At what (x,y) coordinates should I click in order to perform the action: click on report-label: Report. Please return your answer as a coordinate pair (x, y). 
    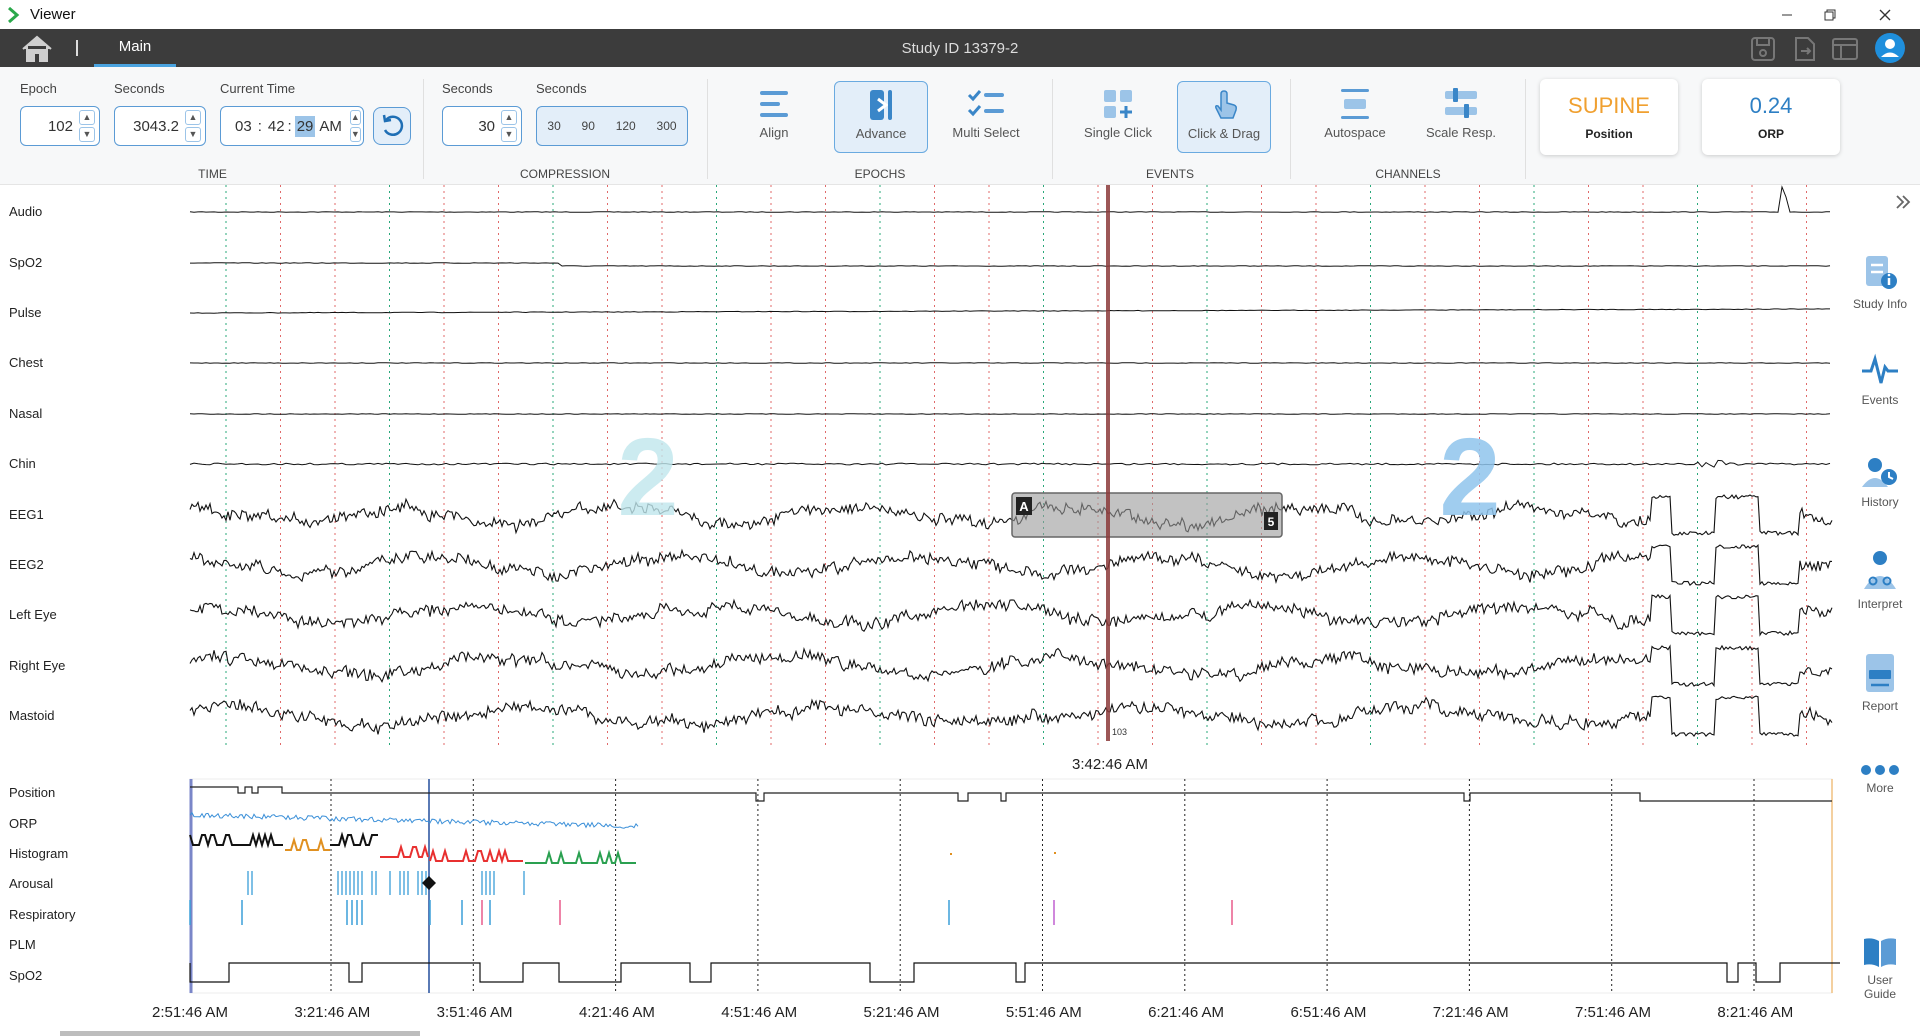
    Looking at the image, I should click on (1880, 706).